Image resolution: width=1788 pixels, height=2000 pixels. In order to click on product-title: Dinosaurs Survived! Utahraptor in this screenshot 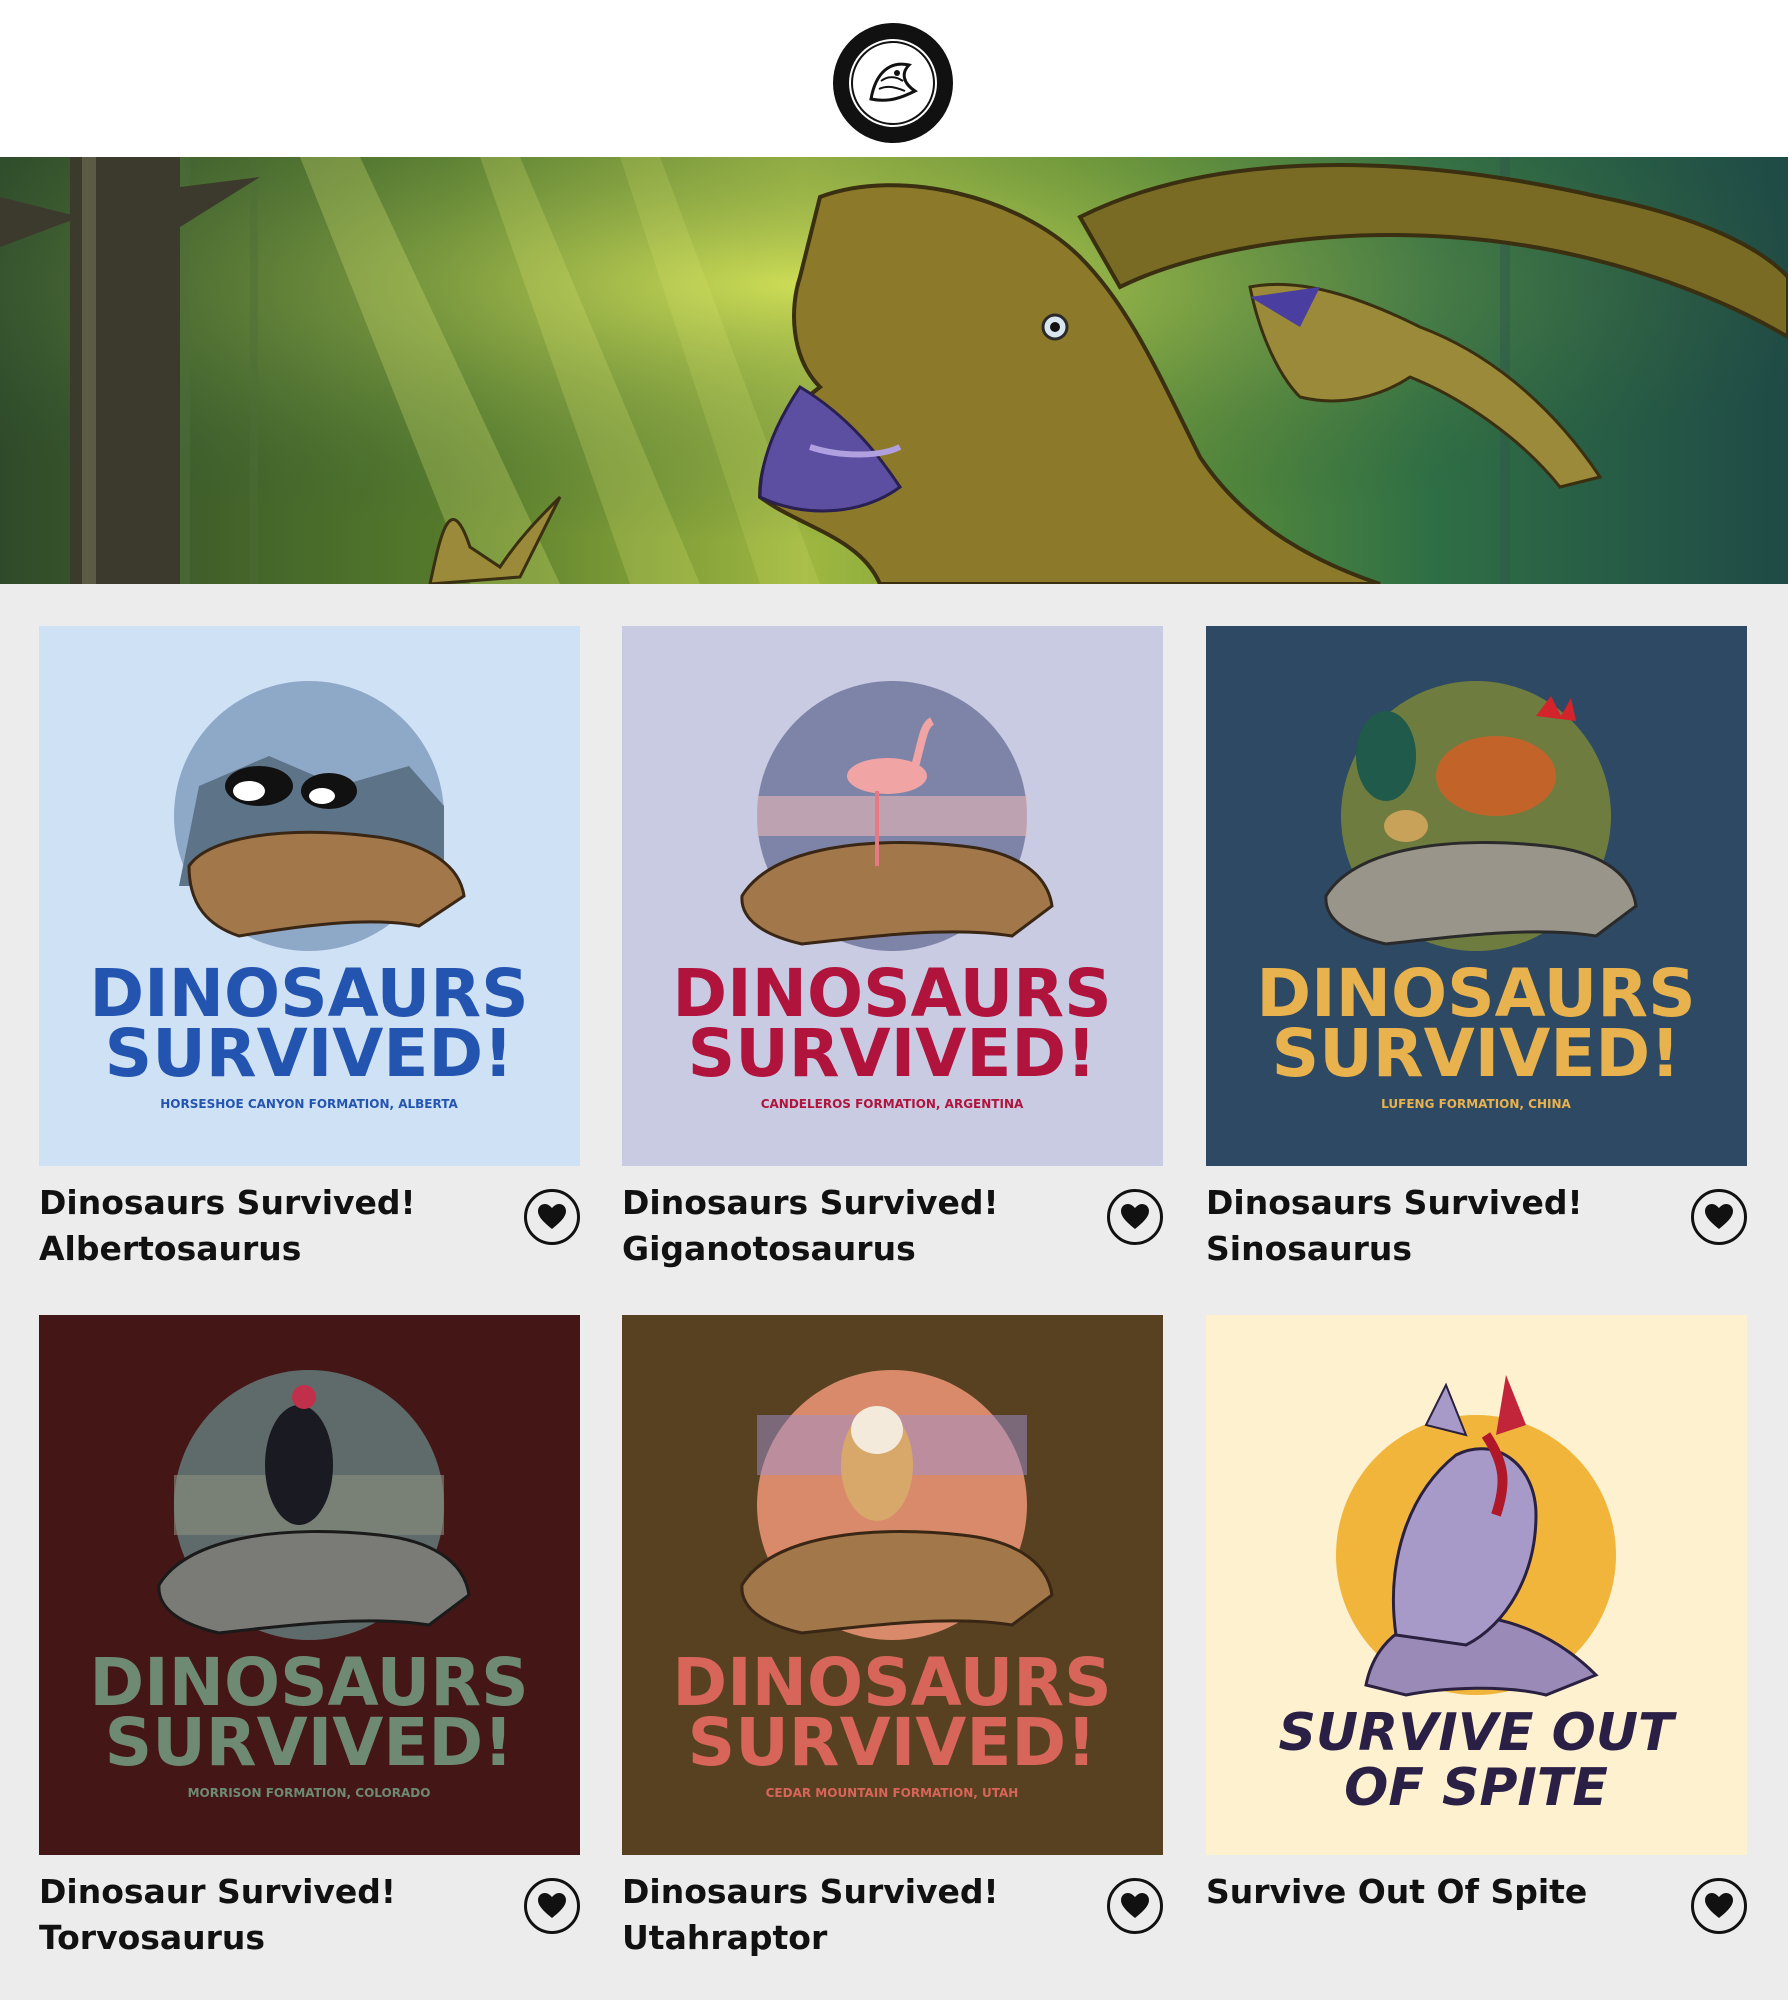, I will do `click(852, 1915)`.